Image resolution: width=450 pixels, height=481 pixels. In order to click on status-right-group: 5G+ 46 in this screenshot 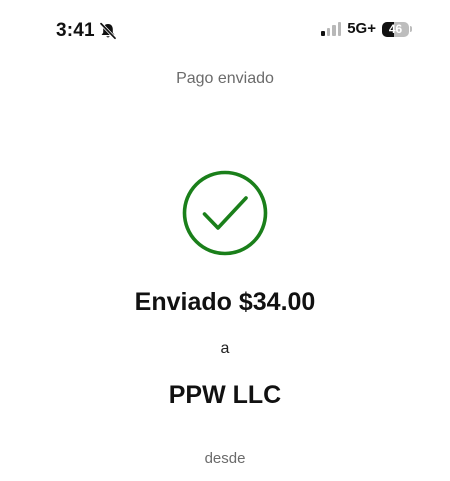, I will do `click(366, 29)`.